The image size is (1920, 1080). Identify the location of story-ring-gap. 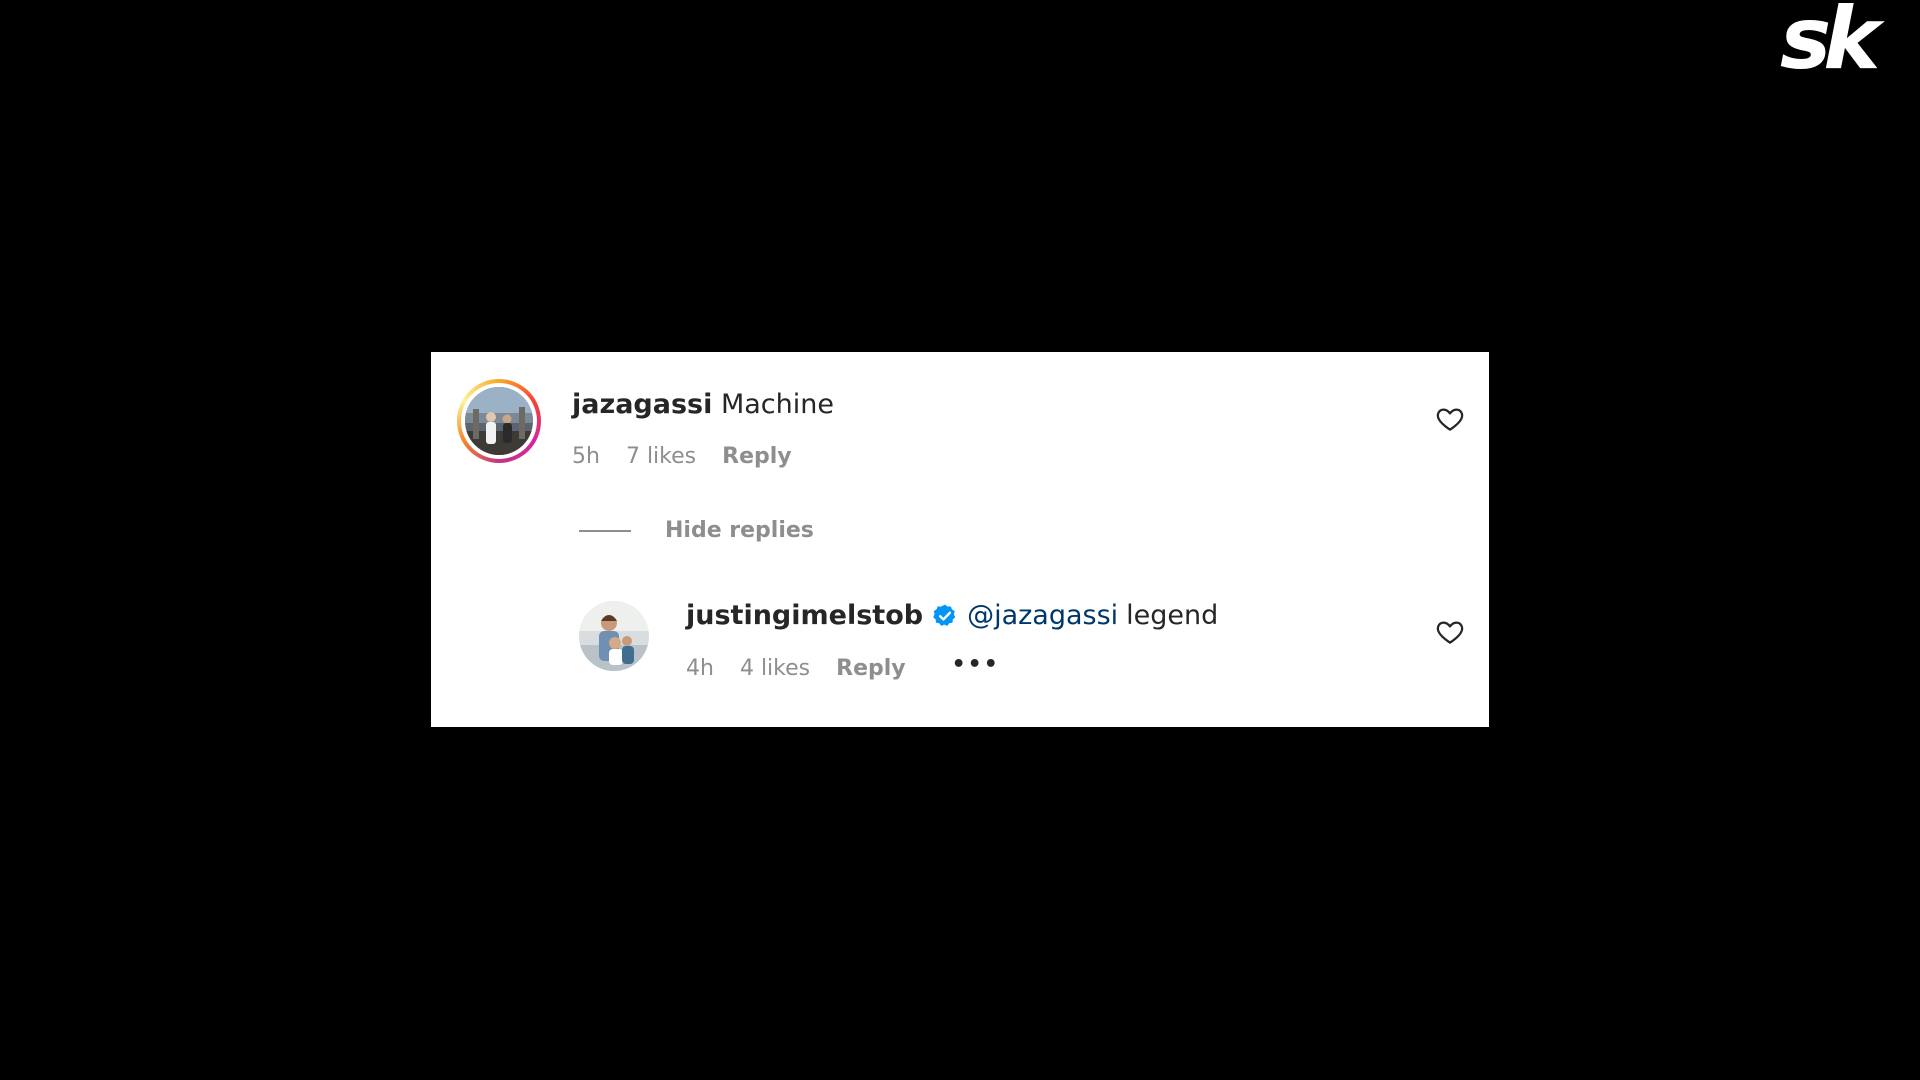
(499, 421).